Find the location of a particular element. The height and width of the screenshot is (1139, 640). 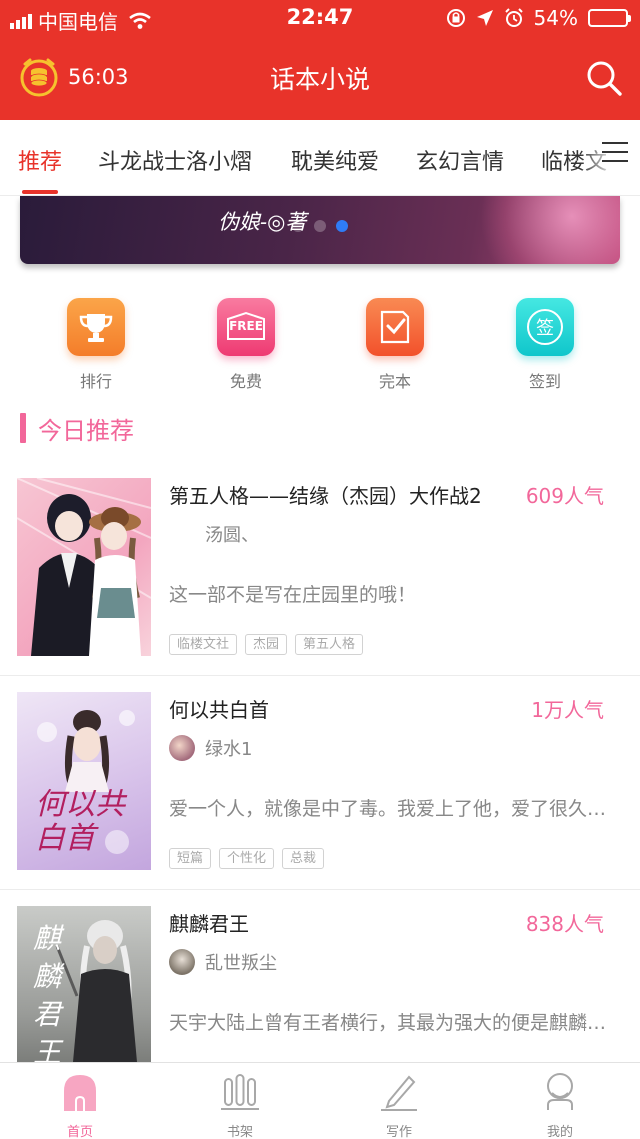

book-tag: 个性化 is located at coordinates (247, 858).